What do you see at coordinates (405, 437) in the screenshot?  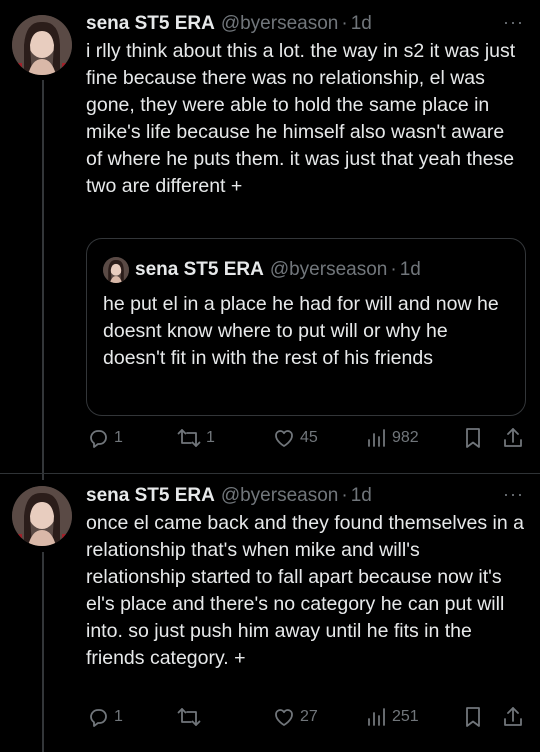 I see `view-count: 982` at bounding box center [405, 437].